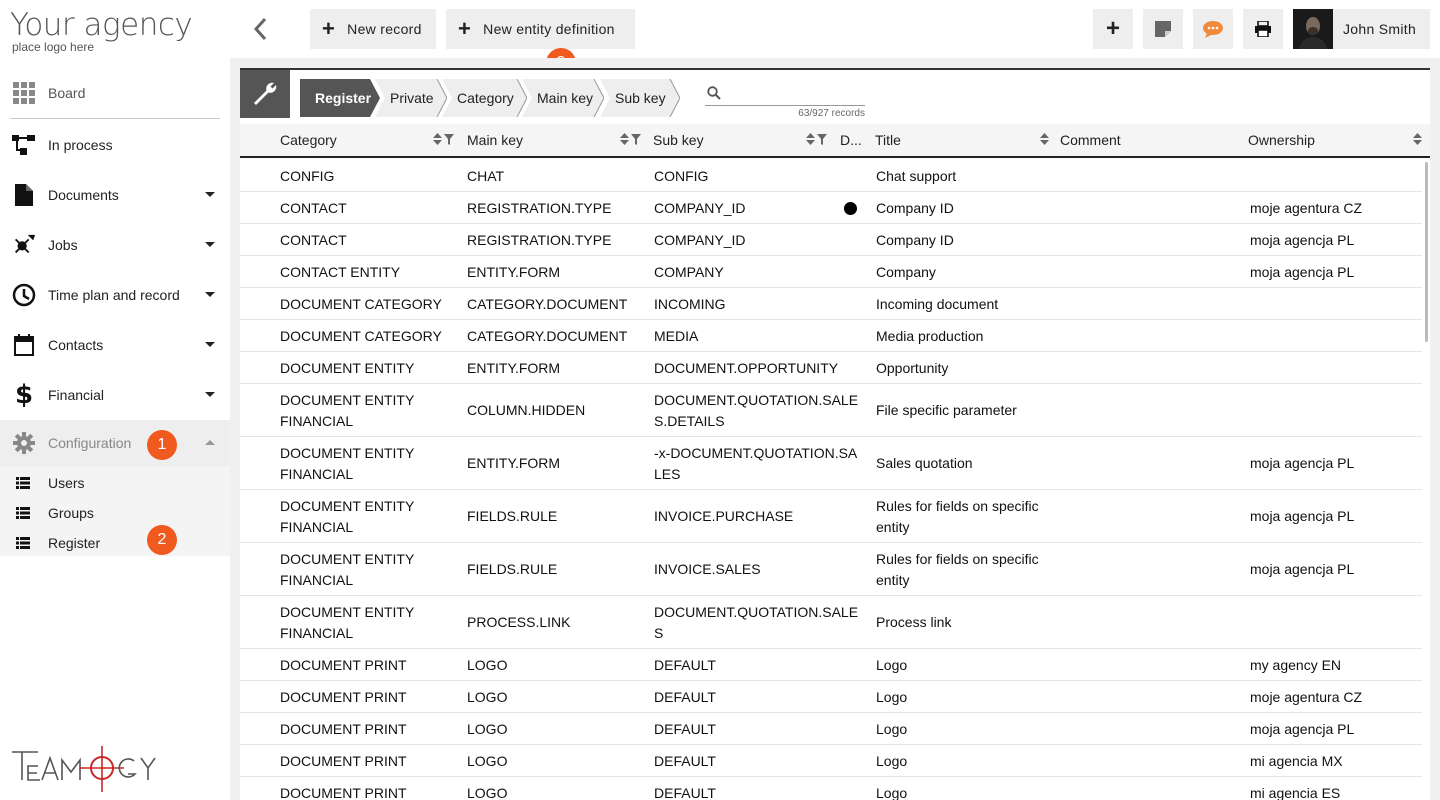 The height and width of the screenshot is (800, 1440). Describe the element at coordinates (707, 569) in the screenshot. I see `cell-sub: INVOICE.SALES` at that location.